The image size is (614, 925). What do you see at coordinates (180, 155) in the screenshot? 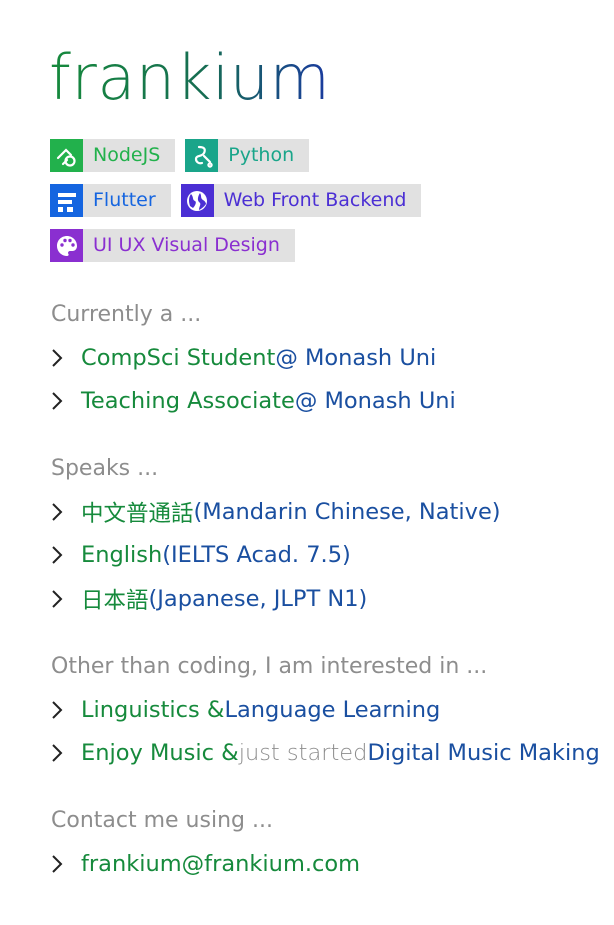
I see `badge-row-1: NodeJS Python` at bounding box center [180, 155].